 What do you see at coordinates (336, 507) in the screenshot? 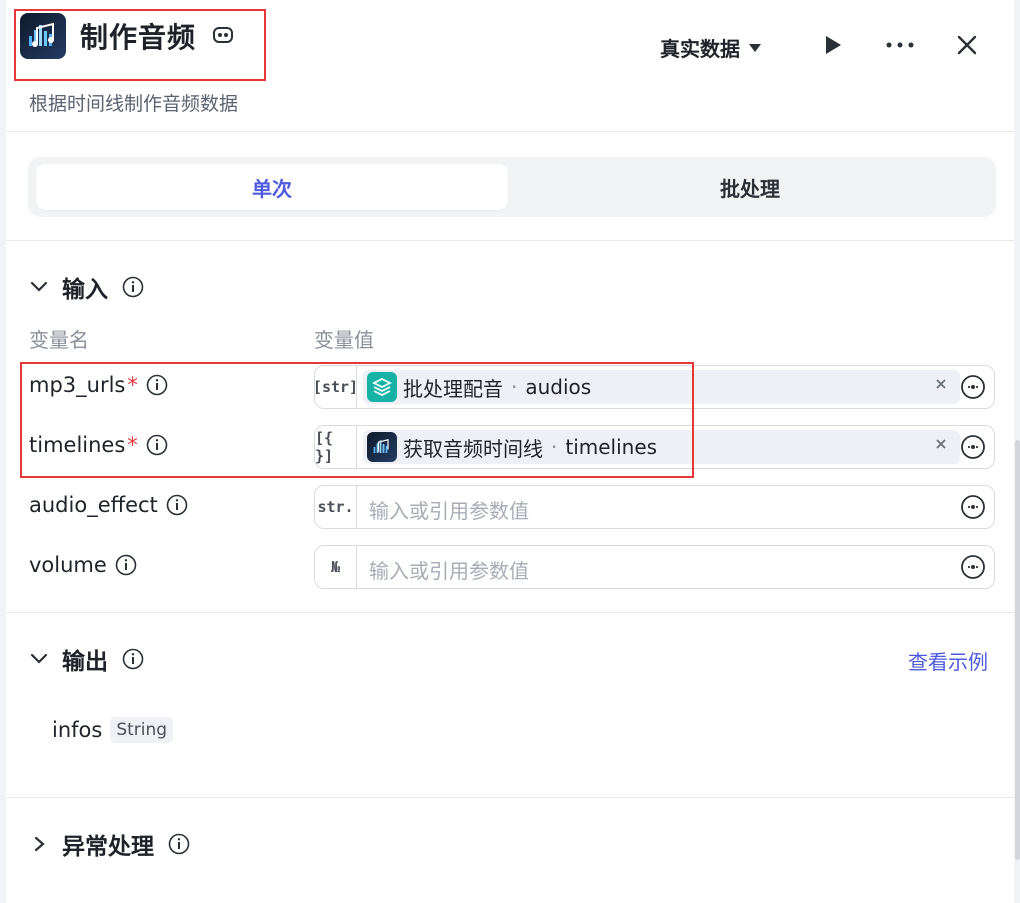
I see `type-tag-string: str.` at bounding box center [336, 507].